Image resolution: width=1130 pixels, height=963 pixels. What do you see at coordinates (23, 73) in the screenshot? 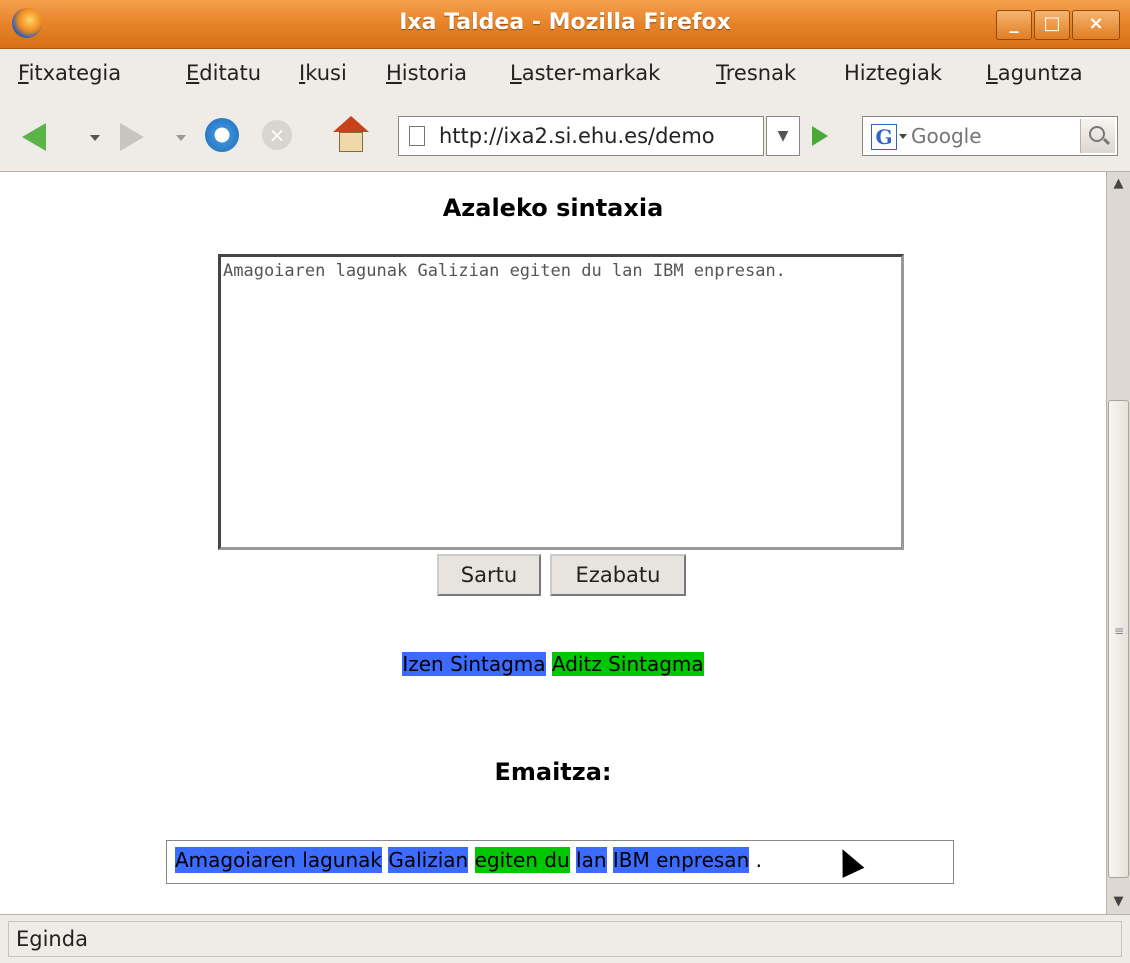
I see `menu-accel: F` at bounding box center [23, 73].